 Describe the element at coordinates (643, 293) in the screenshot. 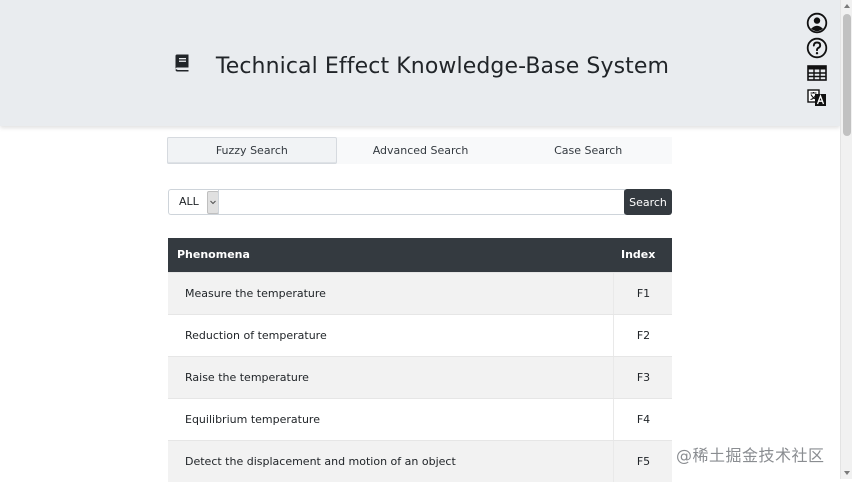

I see `index-cell: F1` at that location.